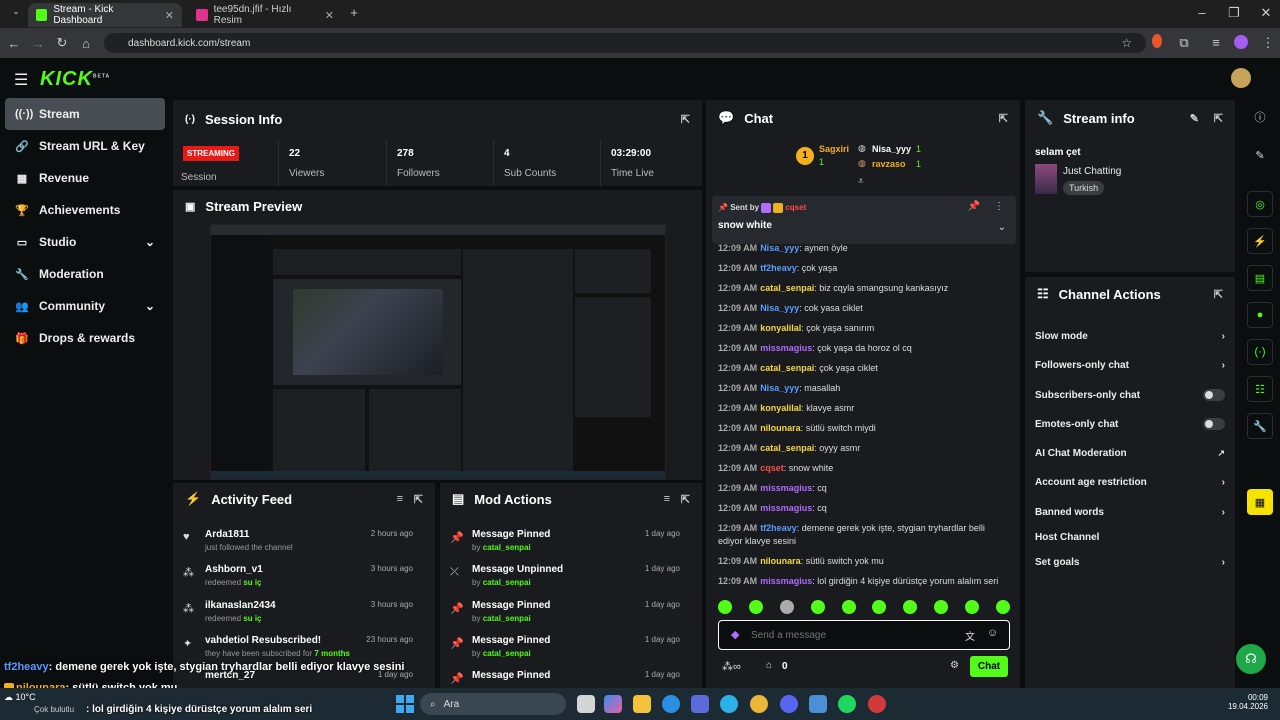 The width and height of the screenshot is (1280, 720). I want to click on signal-icon: (·), so click(1260, 352).